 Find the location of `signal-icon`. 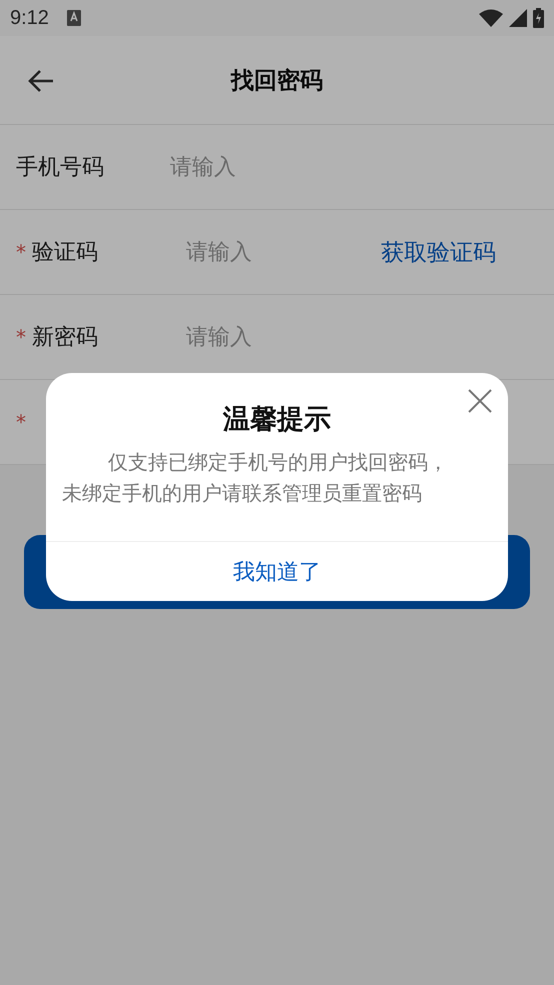

signal-icon is located at coordinates (518, 18).